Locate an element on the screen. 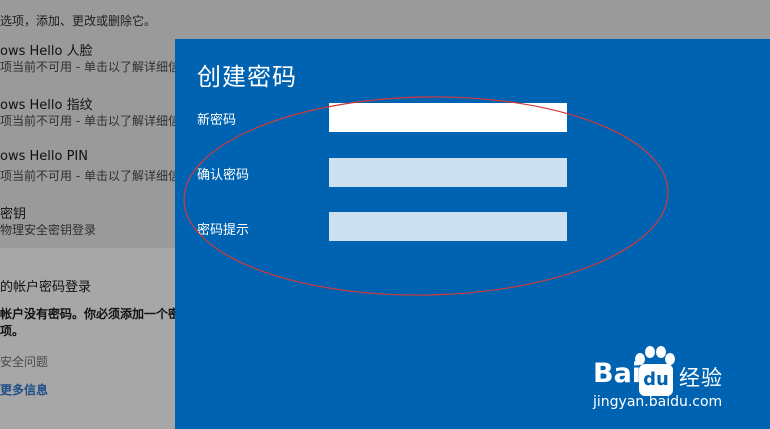 The width and height of the screenshot is (770, 429). password-hint-label: 密码提示 is located at coordinates (223, 230).